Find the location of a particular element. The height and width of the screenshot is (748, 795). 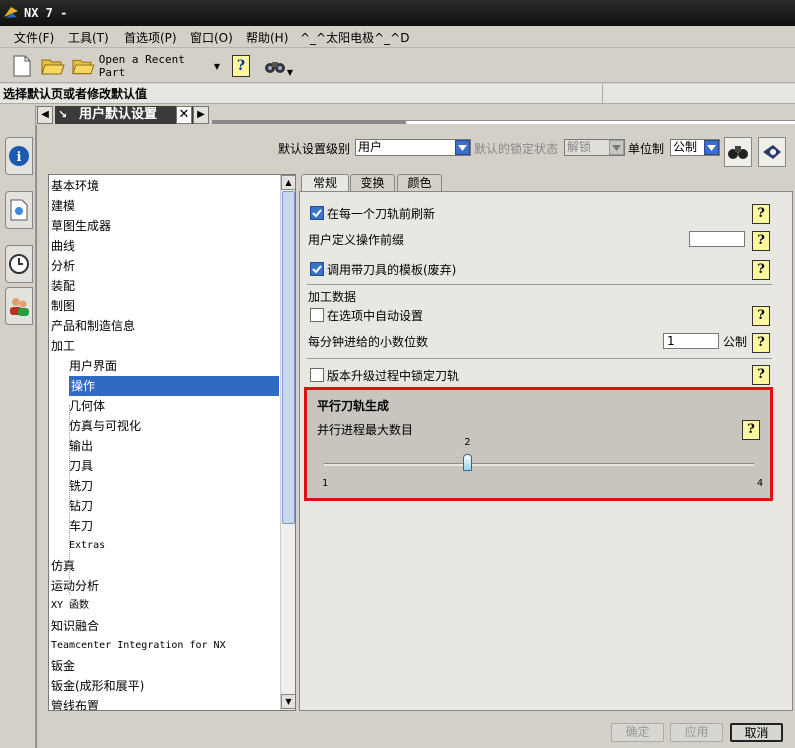

tree-item: 铣刀 is located at coordinates (81, 486).